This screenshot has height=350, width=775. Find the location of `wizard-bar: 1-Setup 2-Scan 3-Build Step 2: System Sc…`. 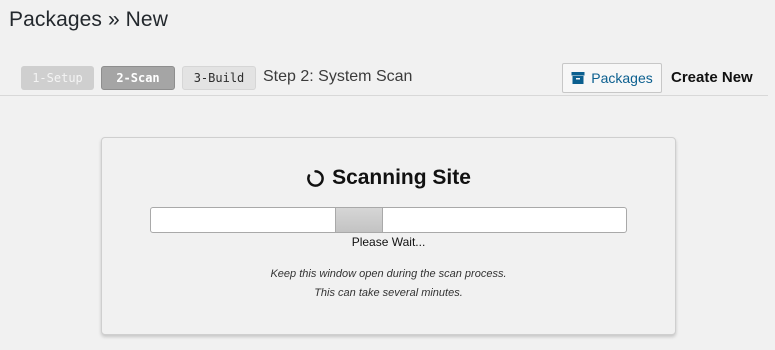

wizard-bar: 1-Setup 2-Scan 3-Build Step 2: System Sc… is located at coordinates (384, 78).